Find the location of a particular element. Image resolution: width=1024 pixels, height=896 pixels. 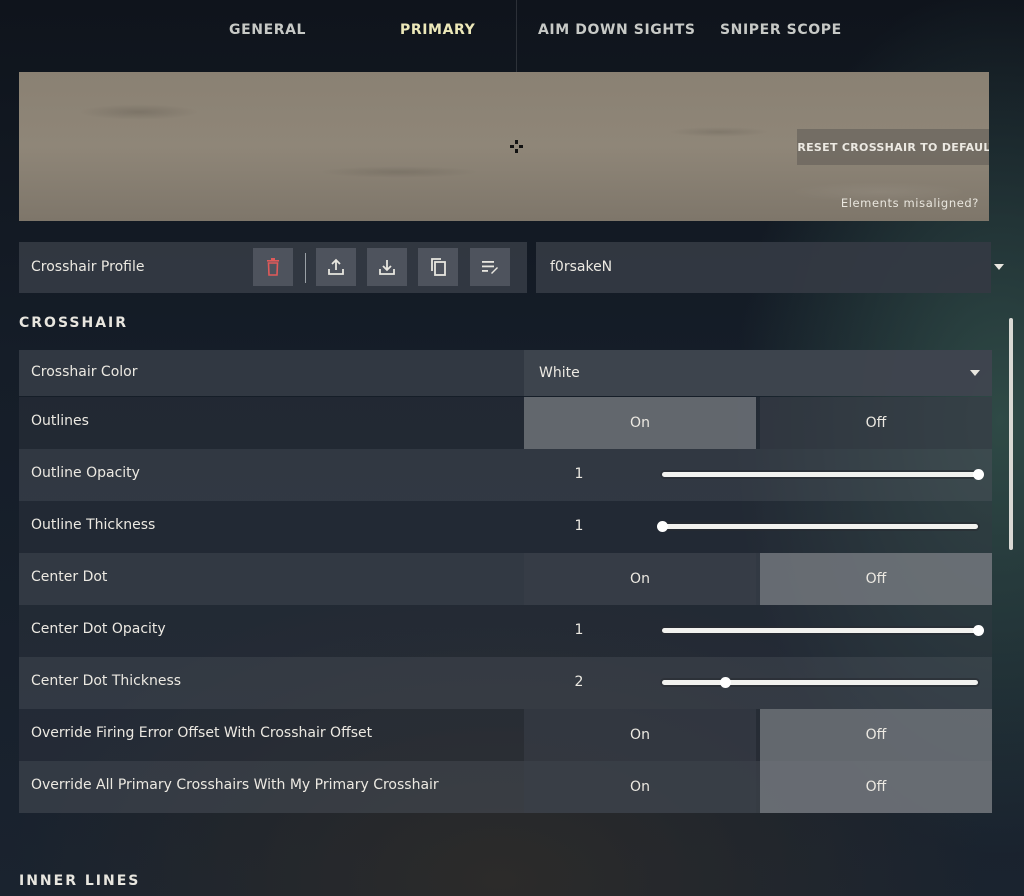

setting-label: Outline Opacity is located at coordinates (85, 473).